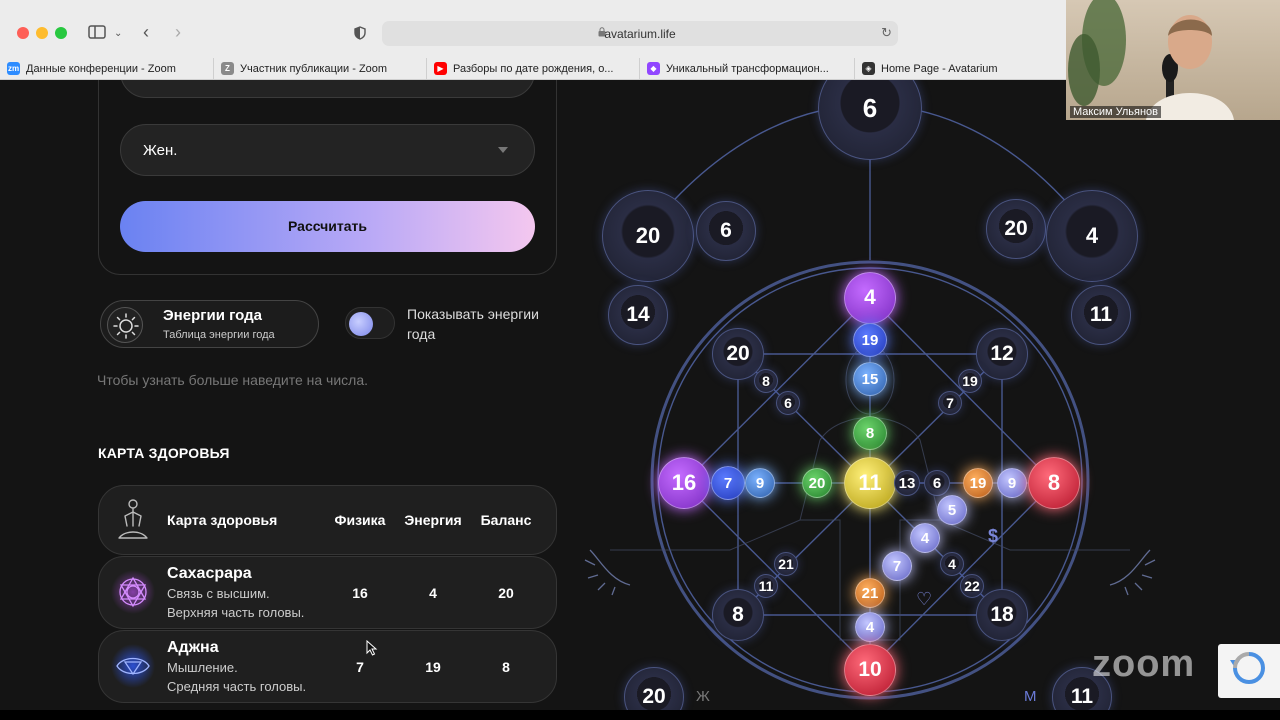  Describe the element at coordinates (503, 150) in the screenshot. I see `caret-down-icon` at that location.